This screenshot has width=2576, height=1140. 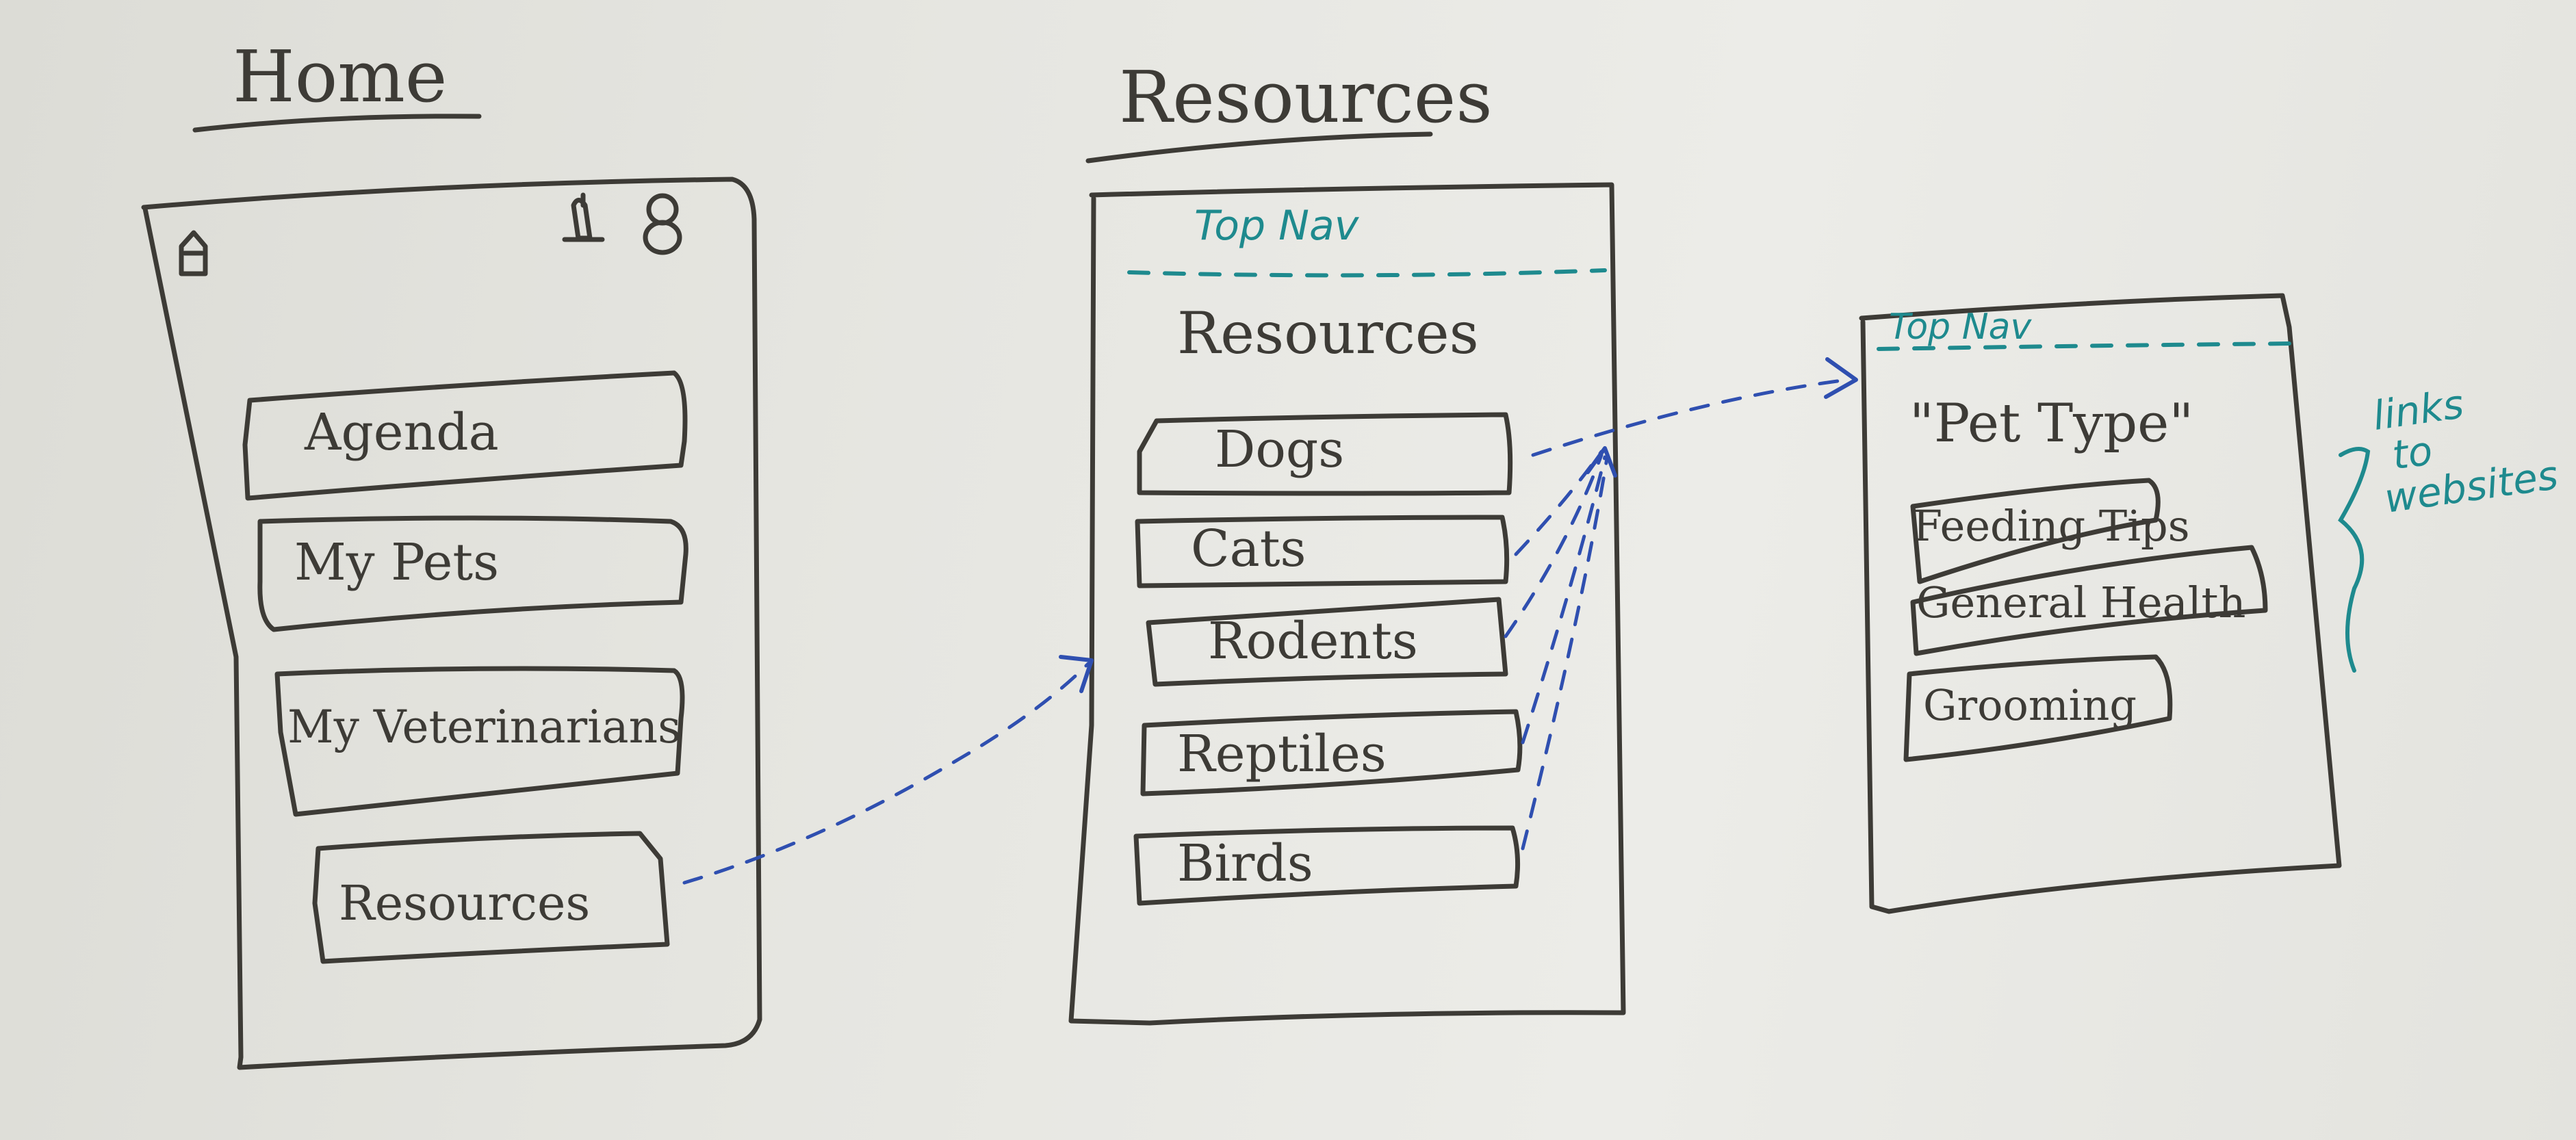 I want to click on home-screen-title: Home, so click(x=340, y=76).